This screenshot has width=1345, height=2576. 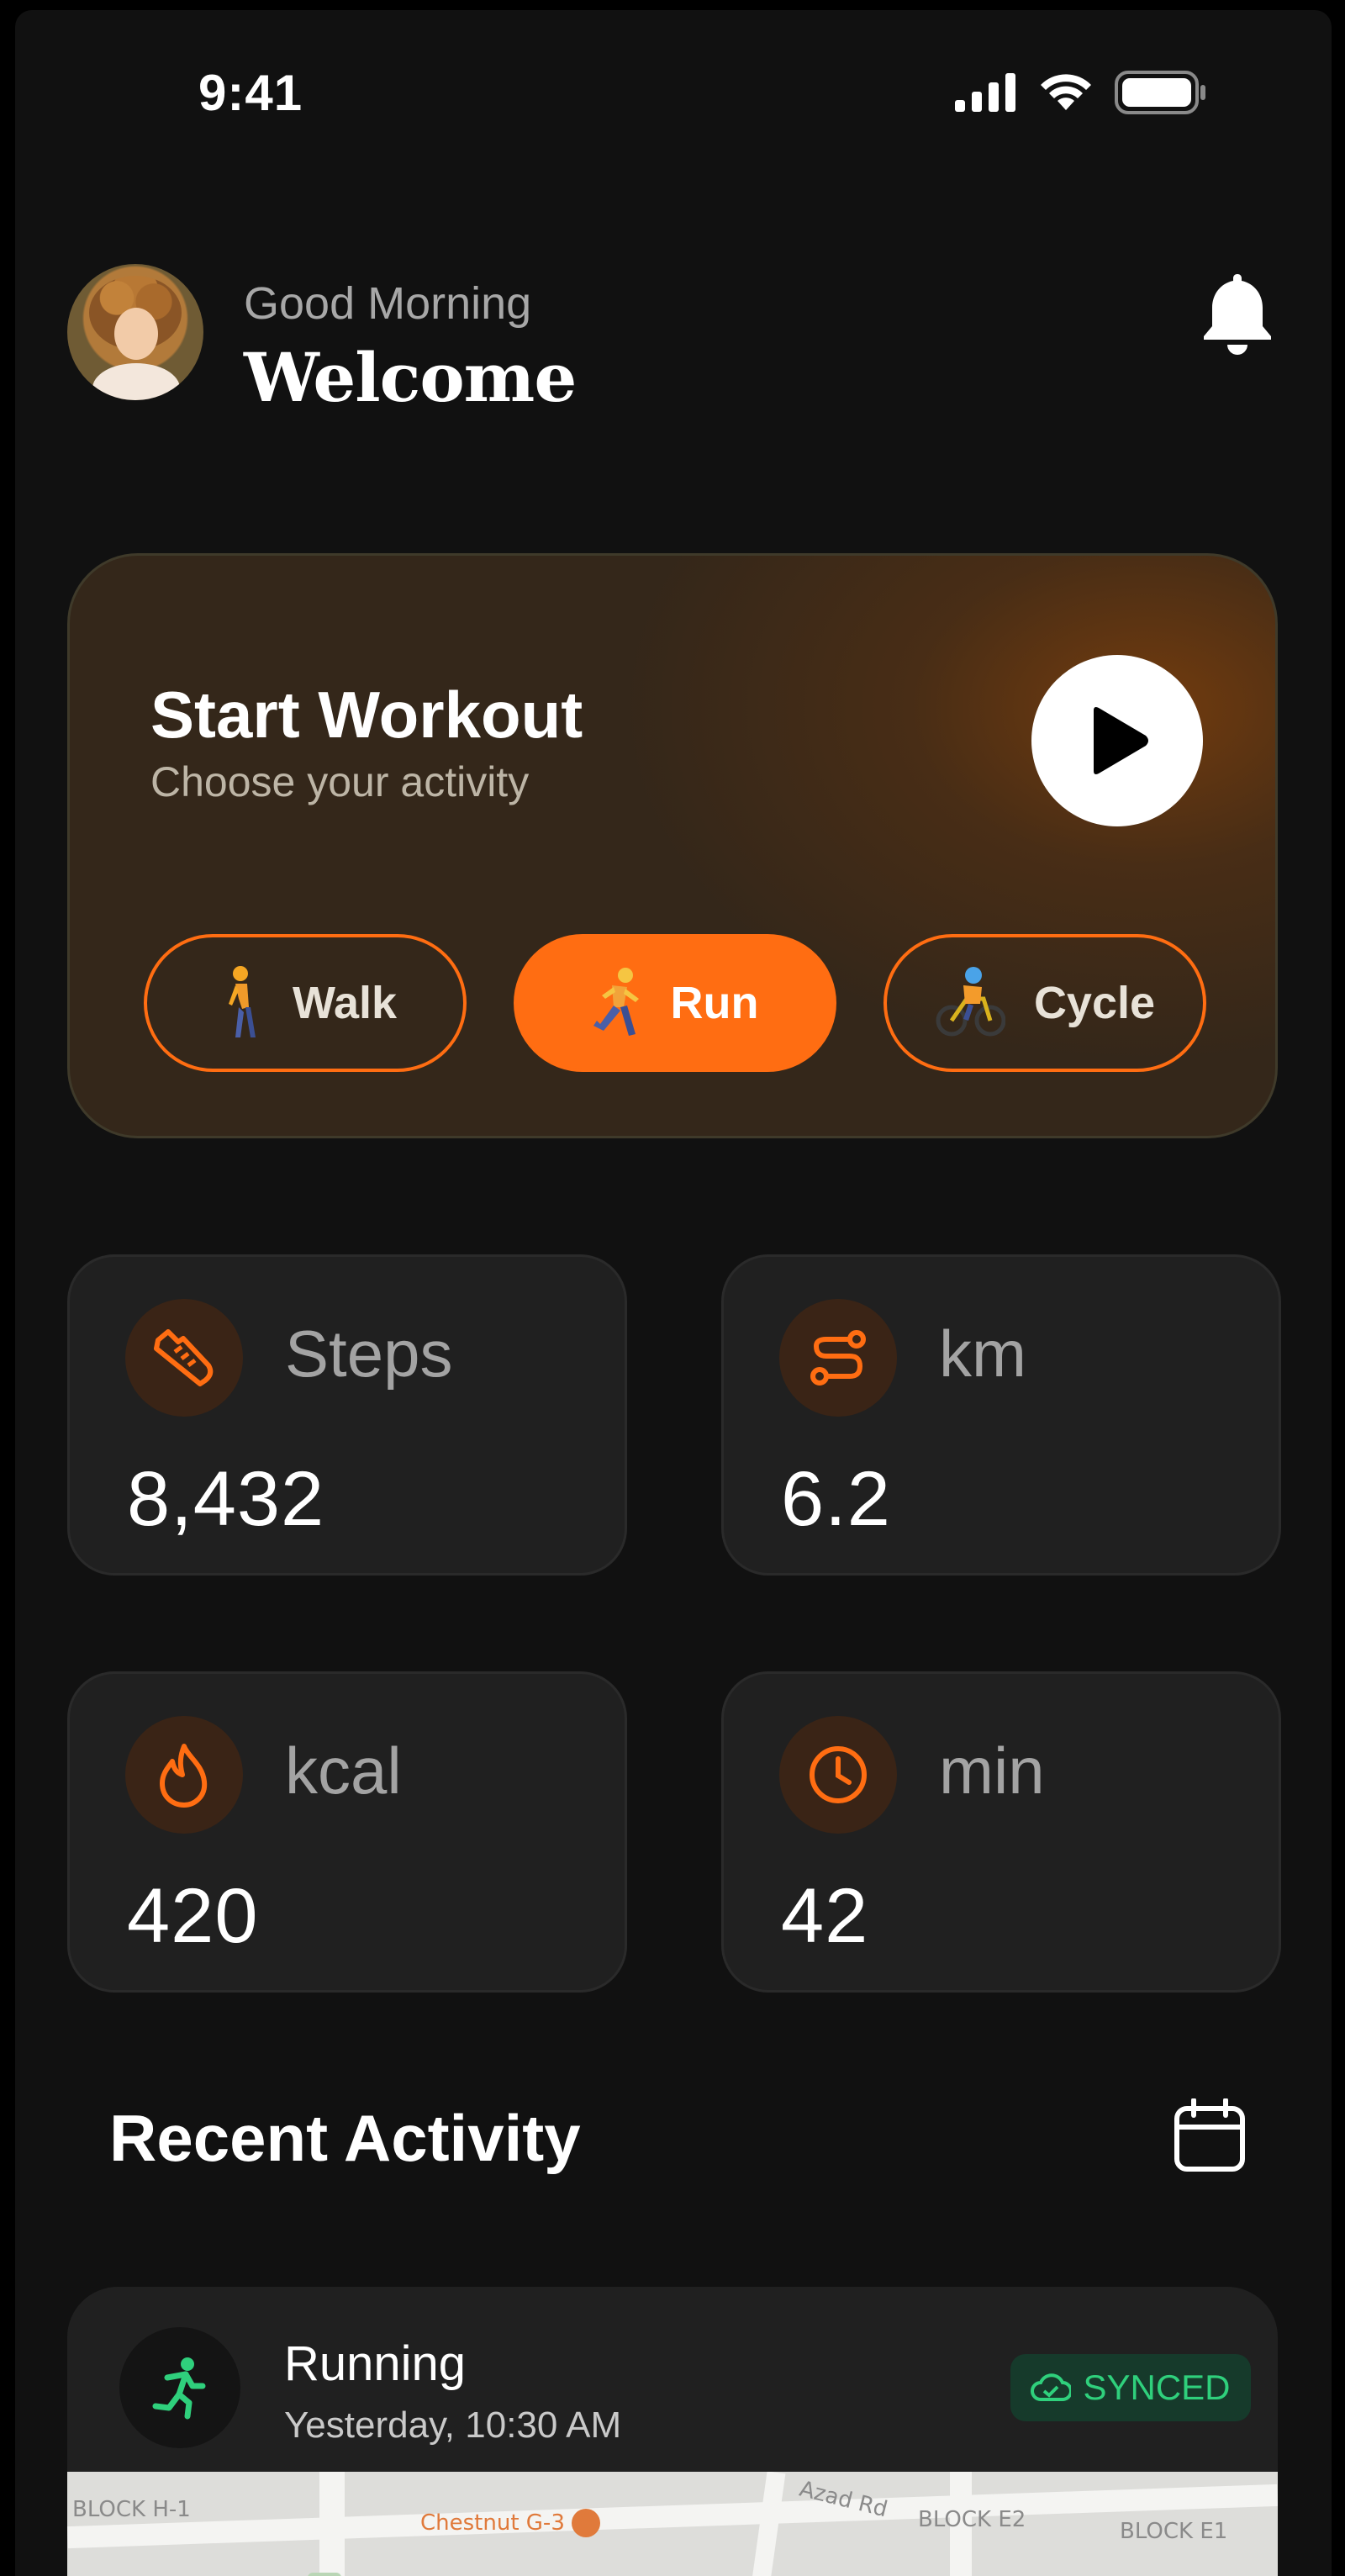 I want to click on cyclist-icon, so click(x=970, y=1002).